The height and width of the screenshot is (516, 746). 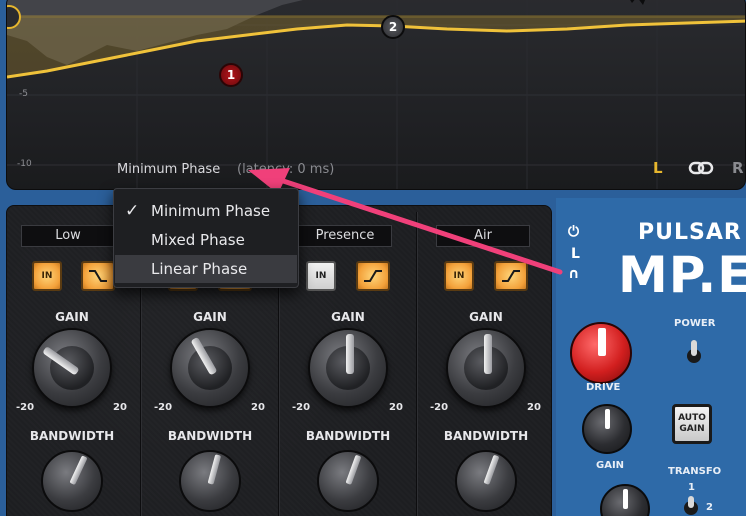 What do you see at coordinates (738, 168) in the screenshot?
I see `channel-right-button: R` at bounding box center [738, 168].